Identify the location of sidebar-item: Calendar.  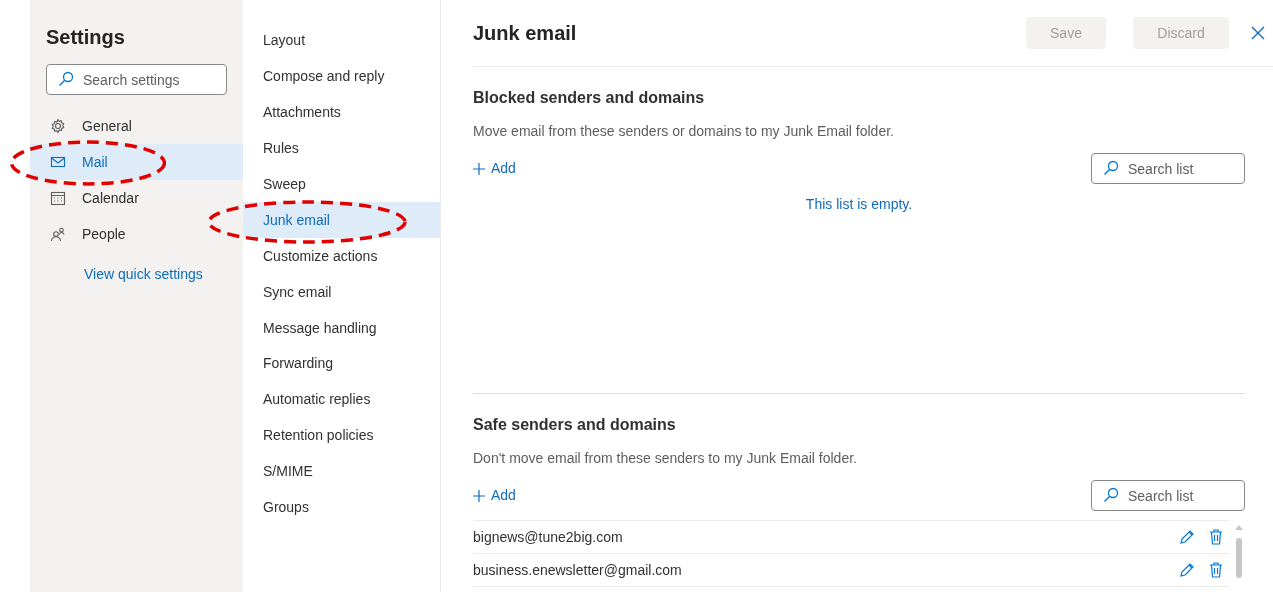
(136, 198).